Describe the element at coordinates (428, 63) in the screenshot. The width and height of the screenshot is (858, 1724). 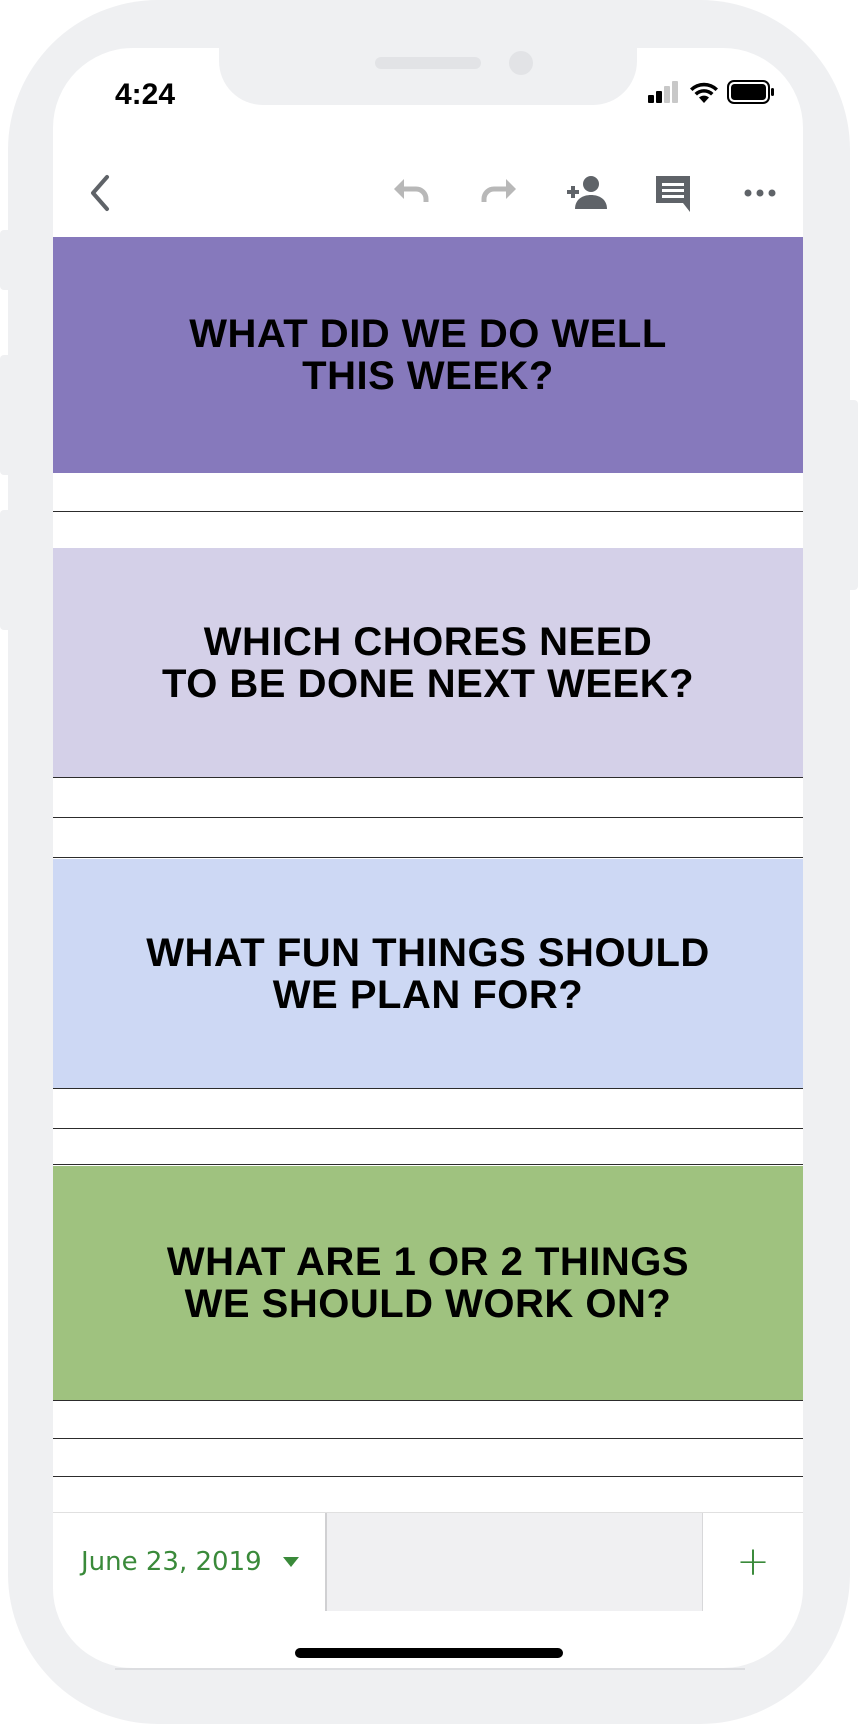
I see `speaker` at that location.